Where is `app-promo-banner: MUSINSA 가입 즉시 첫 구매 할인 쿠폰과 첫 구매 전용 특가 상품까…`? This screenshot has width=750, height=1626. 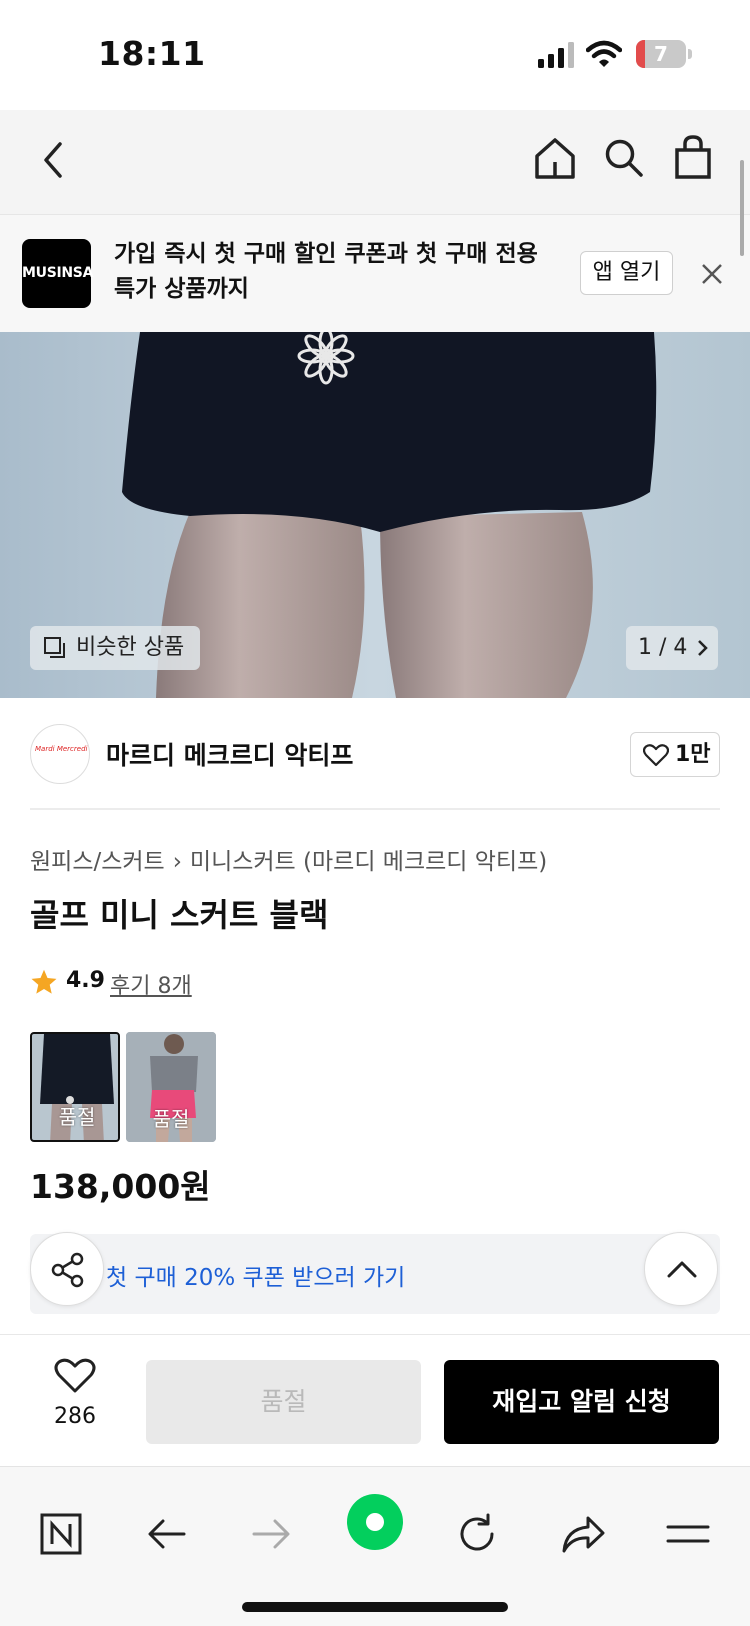
app-promo-banner: MUSINSA 가입 즉시 첫 구매 할인 쿠폰과 첫 구매 전용 특가 상품까… is located at coordinates (375, 273).